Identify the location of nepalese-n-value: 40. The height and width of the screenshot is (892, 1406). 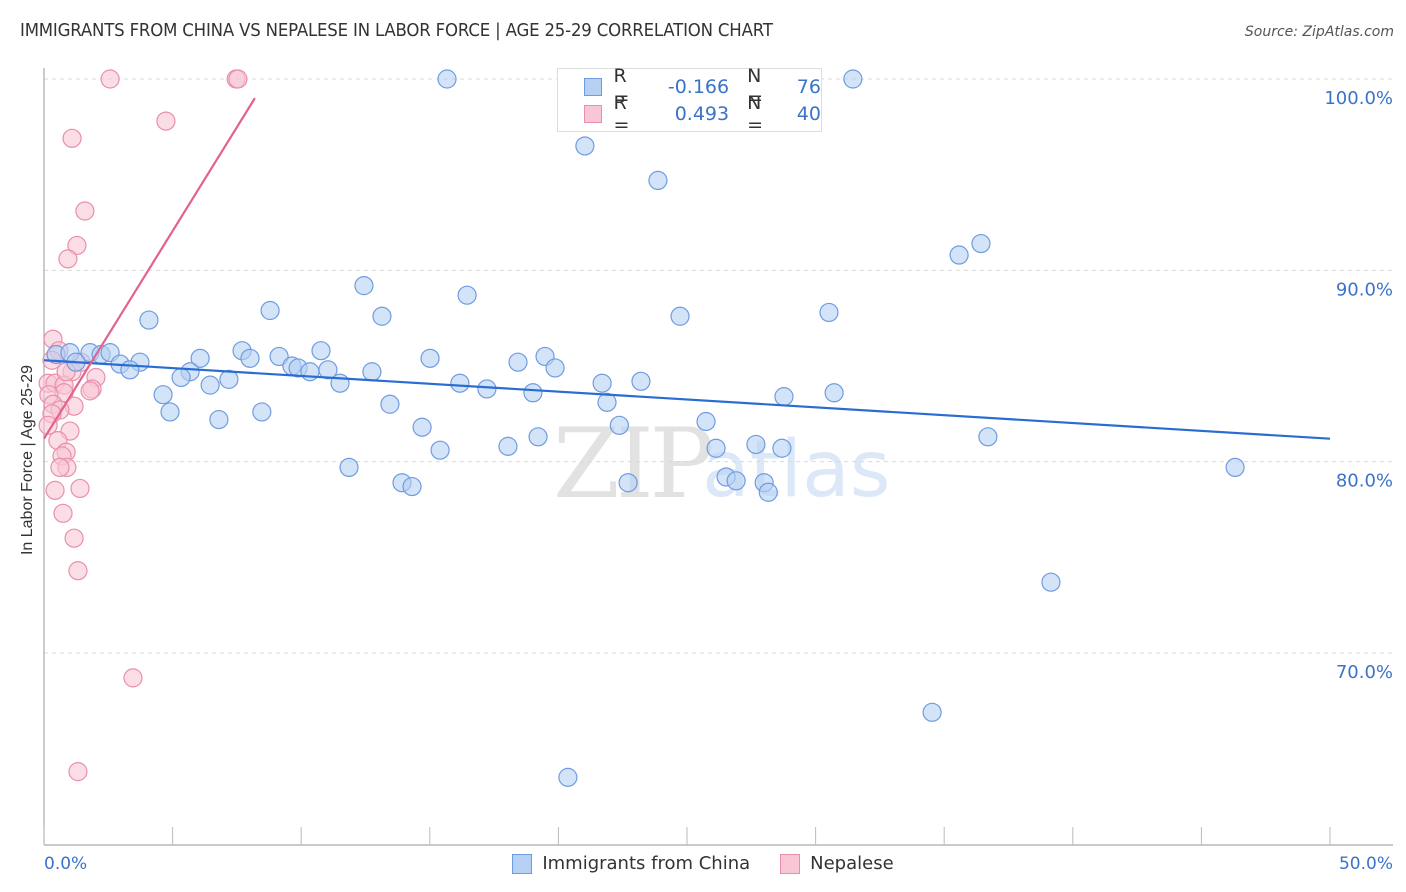
(808, 114).